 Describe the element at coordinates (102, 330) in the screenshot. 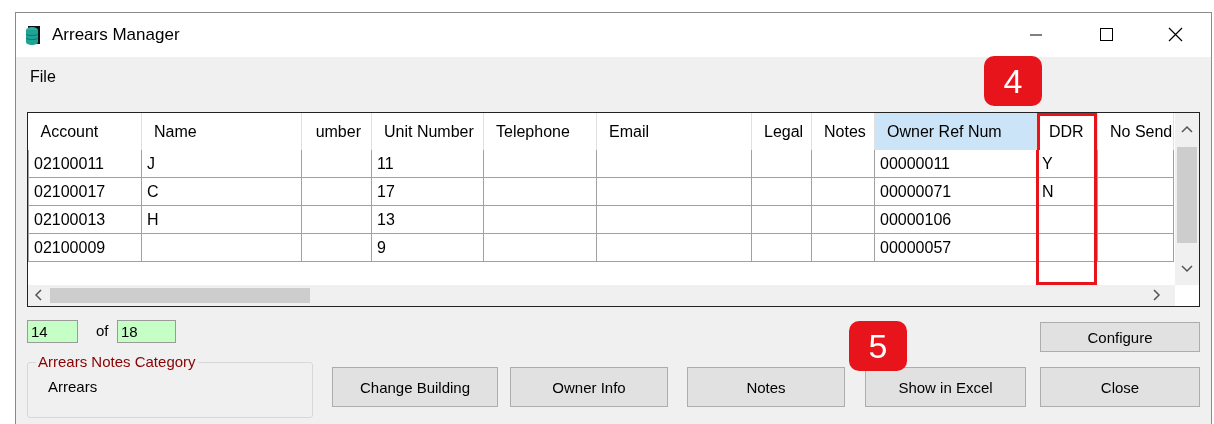

I see `of-label: of` at that location.